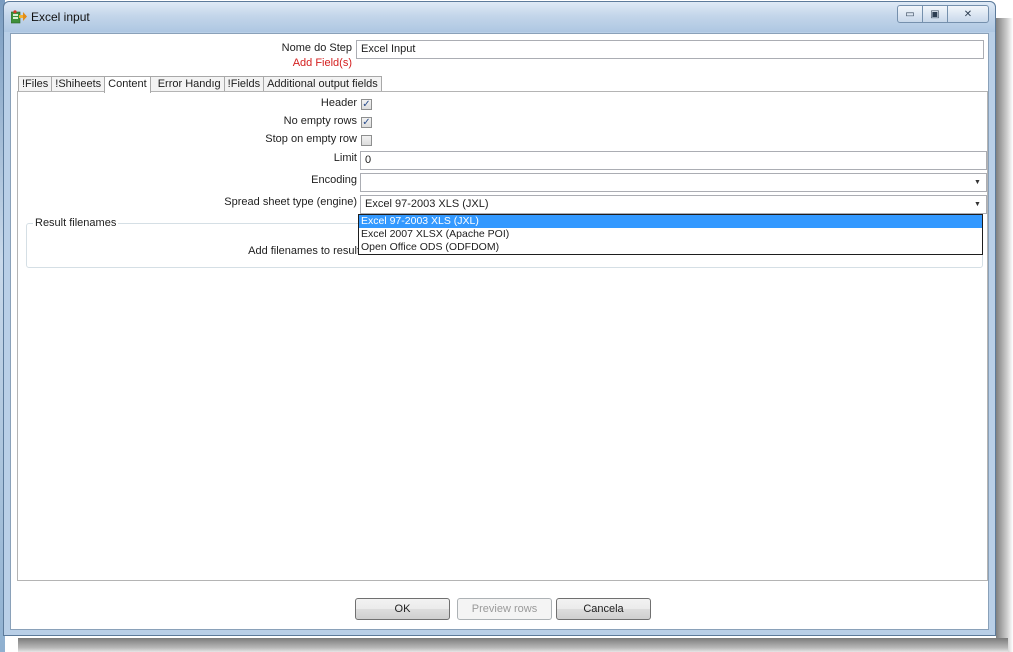 The image size is (1013, 652). What do you see at coordinates (402, 609) in the screenshot?
I see `ok-button: OK` at bounding box center [402, 609].